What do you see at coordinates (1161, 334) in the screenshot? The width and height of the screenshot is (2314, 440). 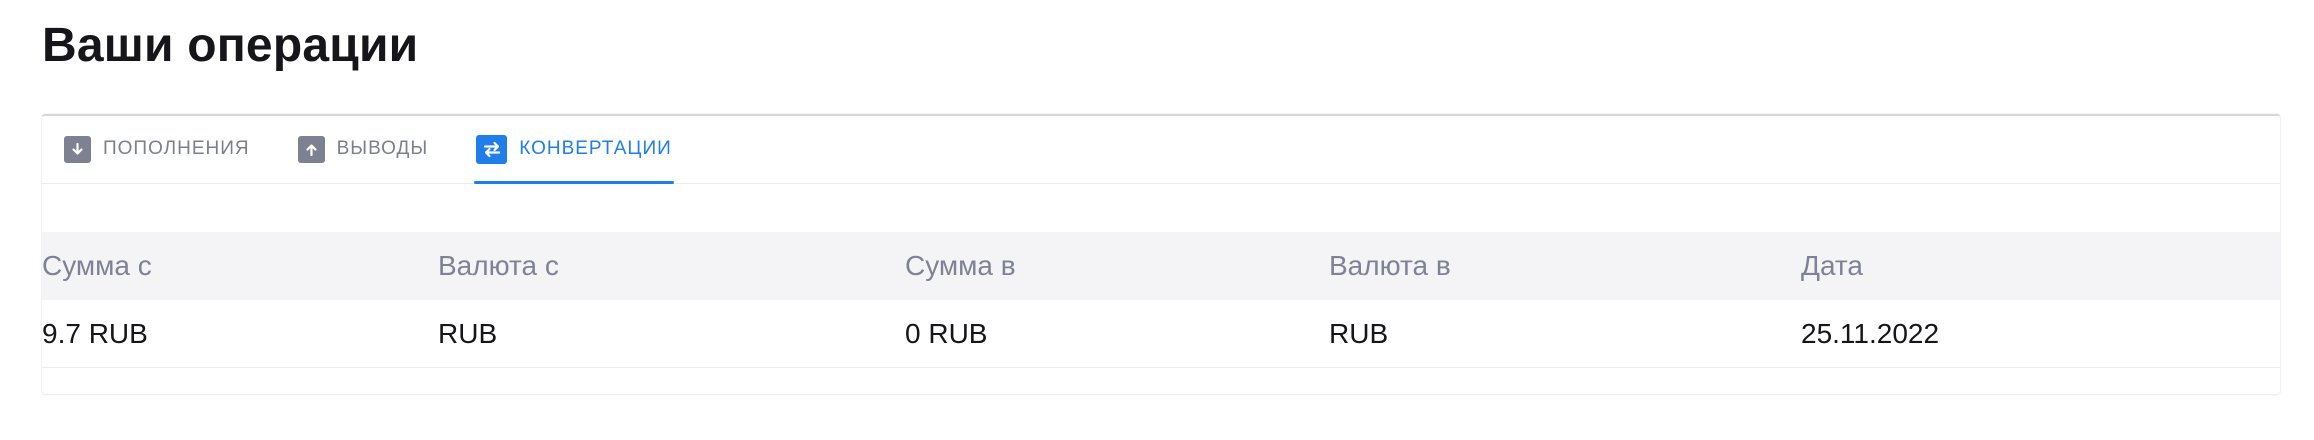 I see `table-row: 9.7 RUB RUB 0 RUB RUB 25.11.2022` at bounding box center [1161, 334].